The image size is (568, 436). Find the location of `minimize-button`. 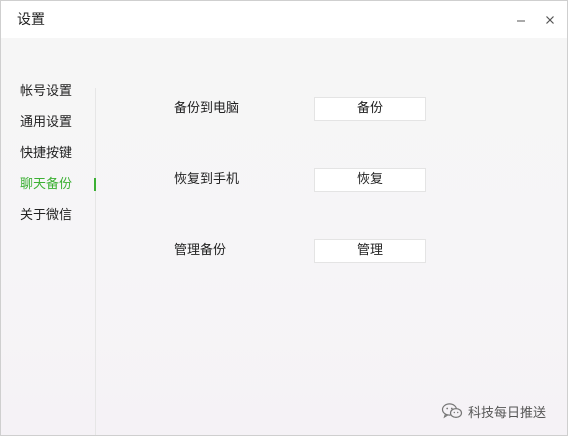

minimize-button is located at coordinates (521, 20).